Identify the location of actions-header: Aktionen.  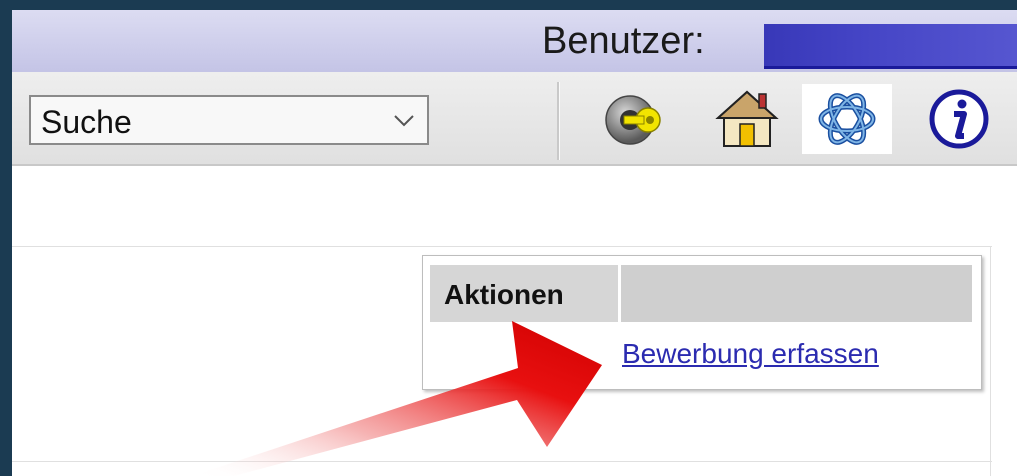
(524, 293).